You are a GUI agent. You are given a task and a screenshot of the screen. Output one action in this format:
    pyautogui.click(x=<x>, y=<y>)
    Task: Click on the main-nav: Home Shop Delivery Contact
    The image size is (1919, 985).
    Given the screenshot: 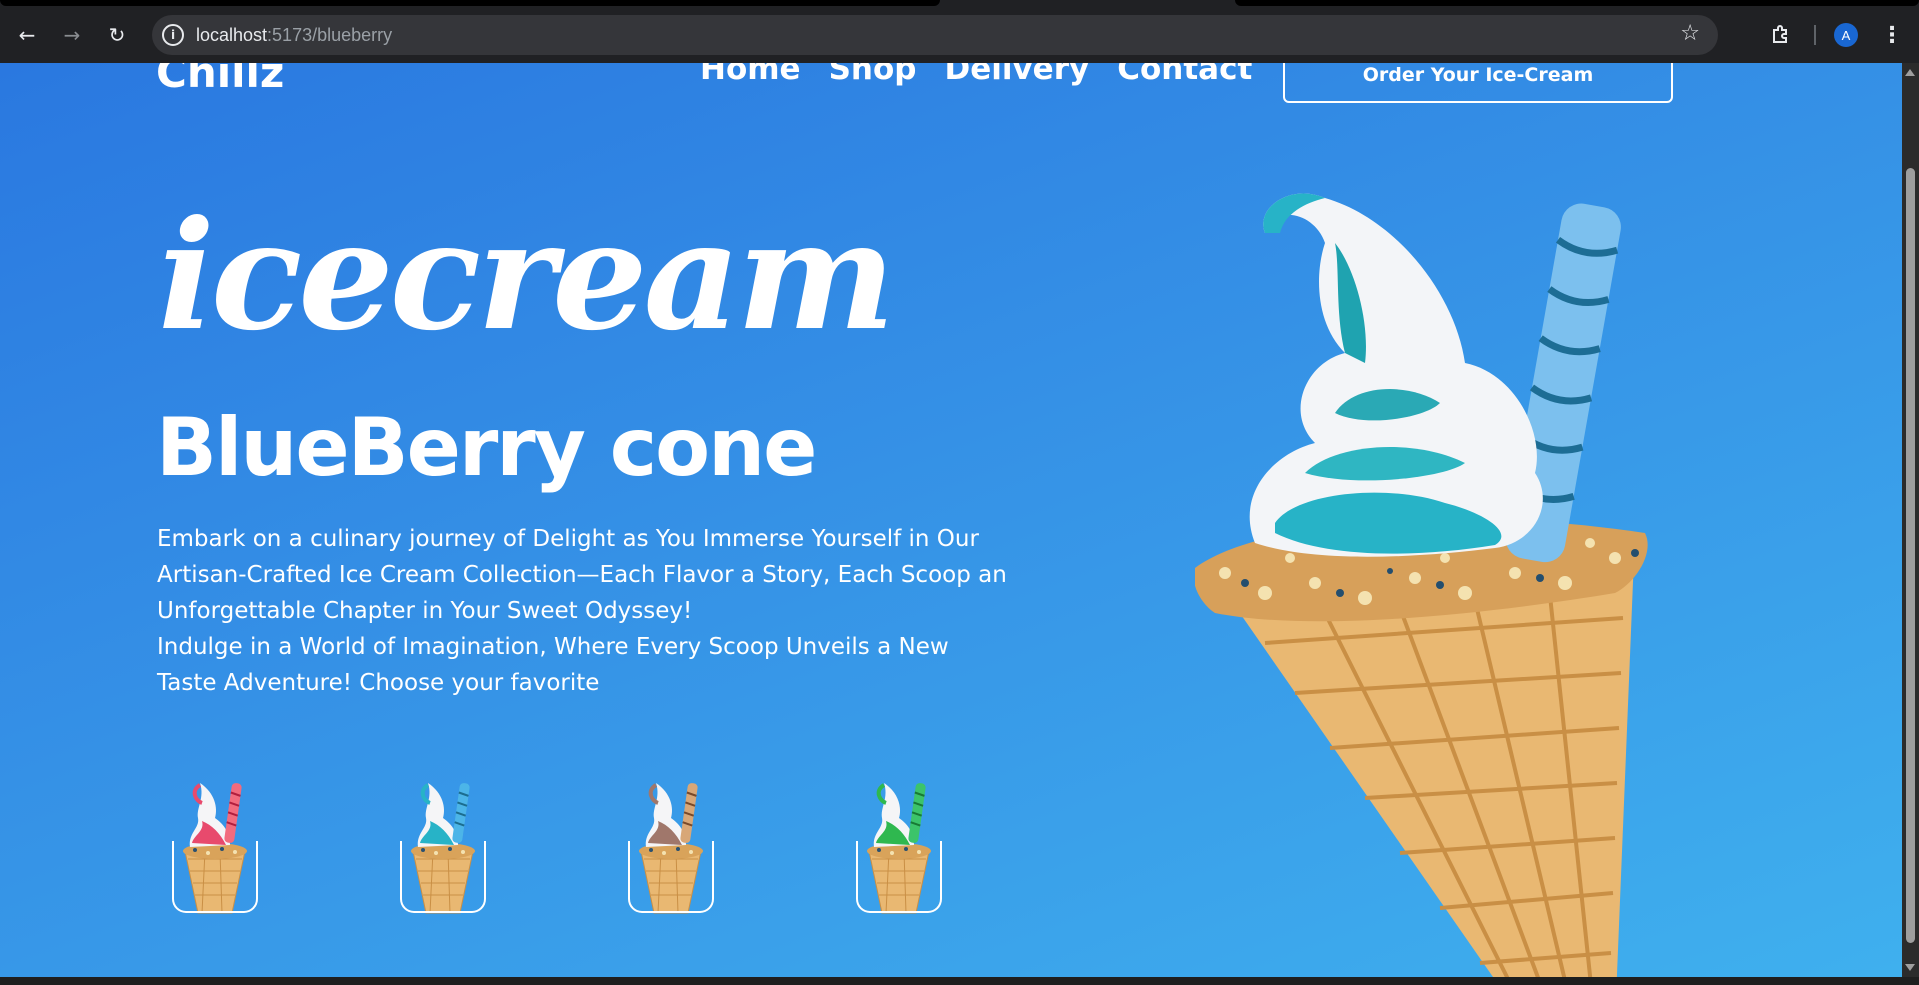 What is the action you would take?
    pyautogui.click(x=976, y=75)
    